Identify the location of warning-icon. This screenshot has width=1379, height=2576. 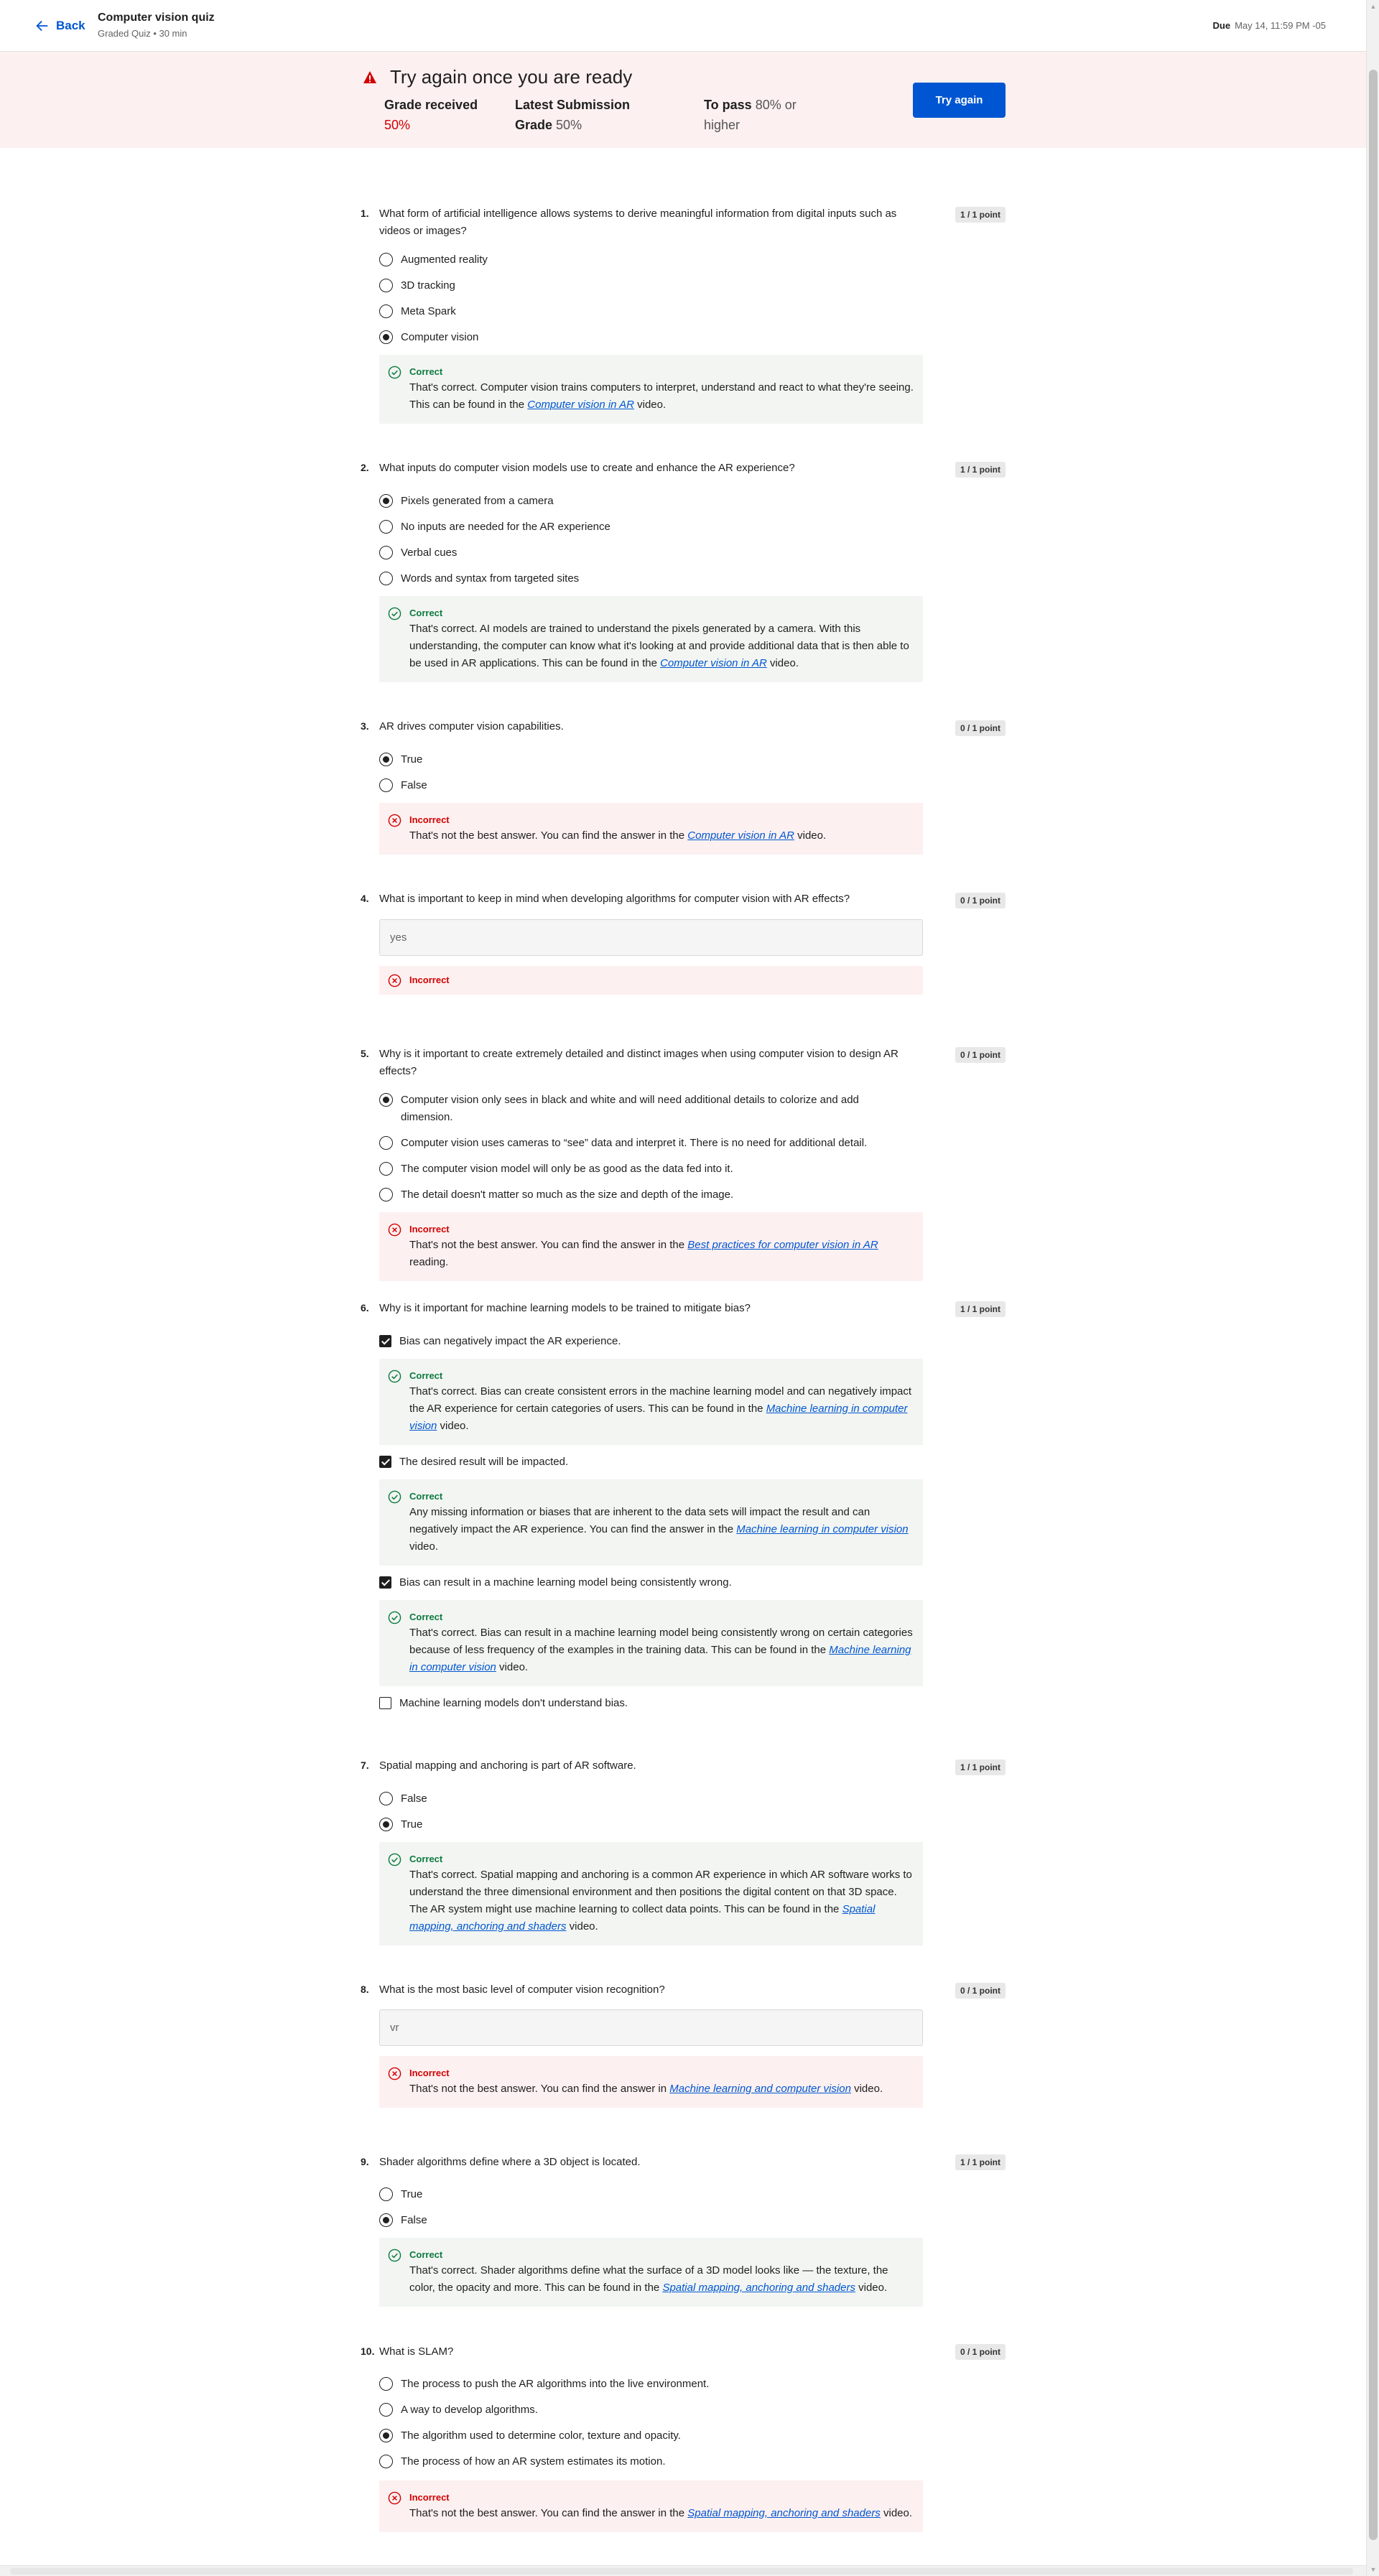
(370, 76).